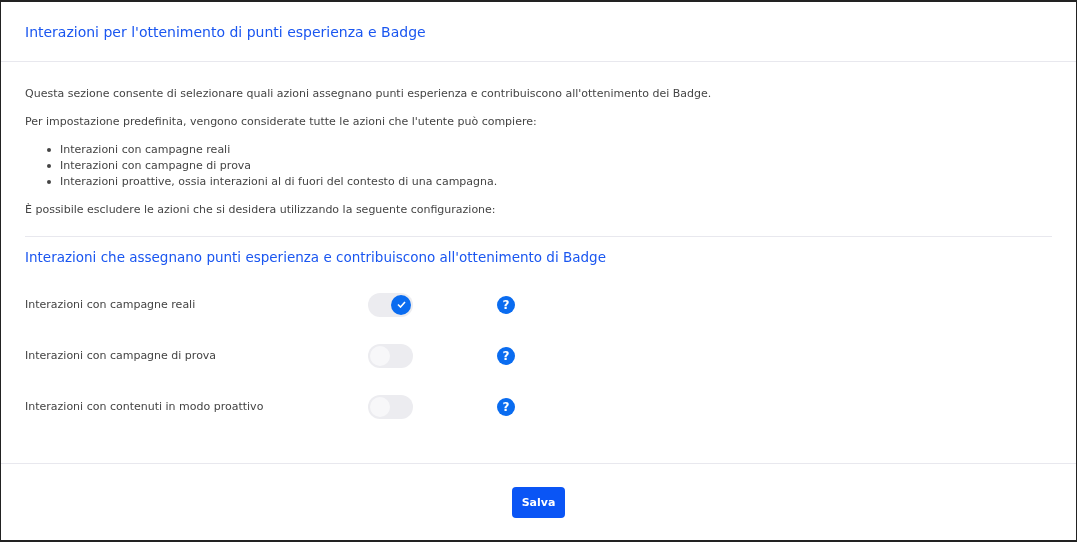 The width and height of the screenshot is (1077, 542). What do you see at coordinates (390, 304) in the screenshot?
I see `toggle-switch` at bounding box center [390, 304].